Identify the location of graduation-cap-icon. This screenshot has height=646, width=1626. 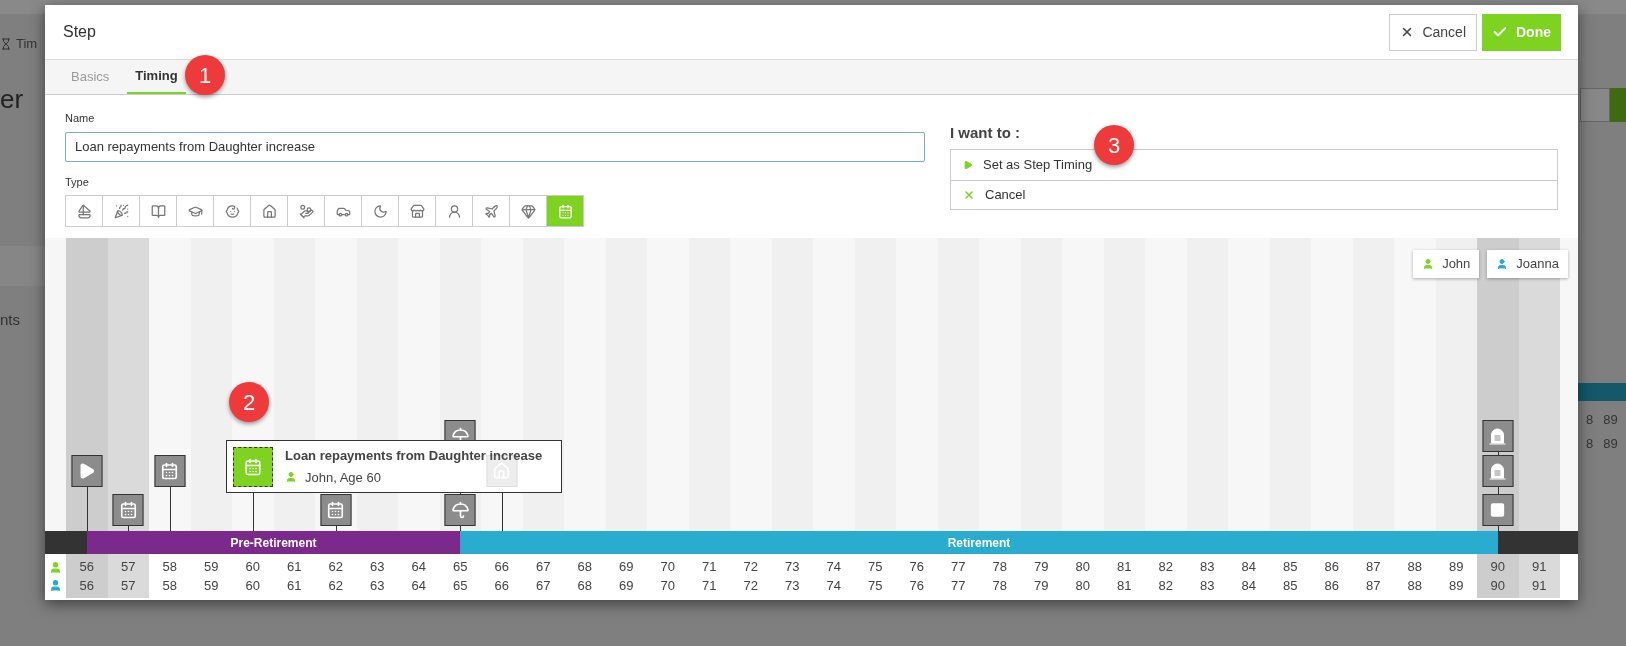
(195, 211).